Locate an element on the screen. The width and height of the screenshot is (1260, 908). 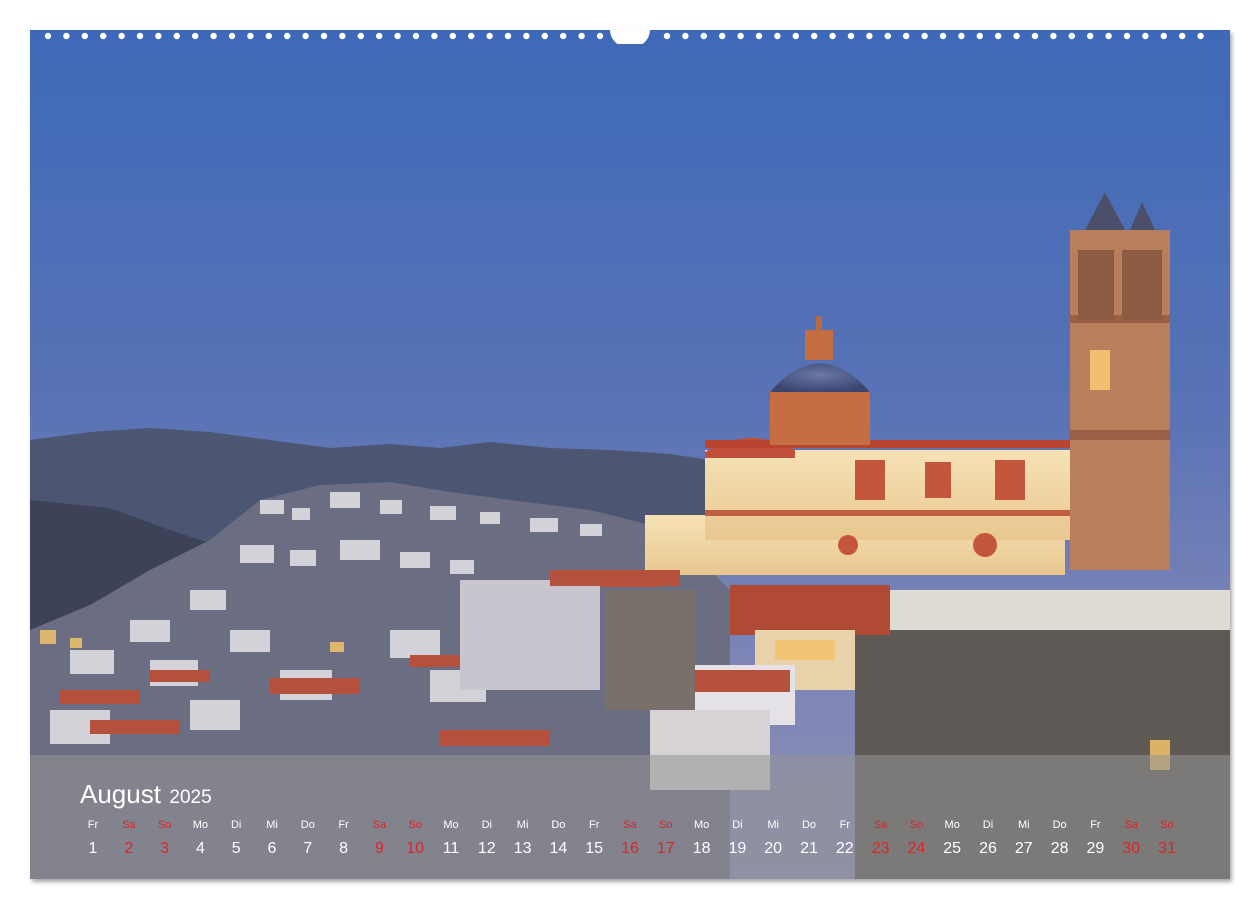
month-name: August is located at coordinates (120, 794).